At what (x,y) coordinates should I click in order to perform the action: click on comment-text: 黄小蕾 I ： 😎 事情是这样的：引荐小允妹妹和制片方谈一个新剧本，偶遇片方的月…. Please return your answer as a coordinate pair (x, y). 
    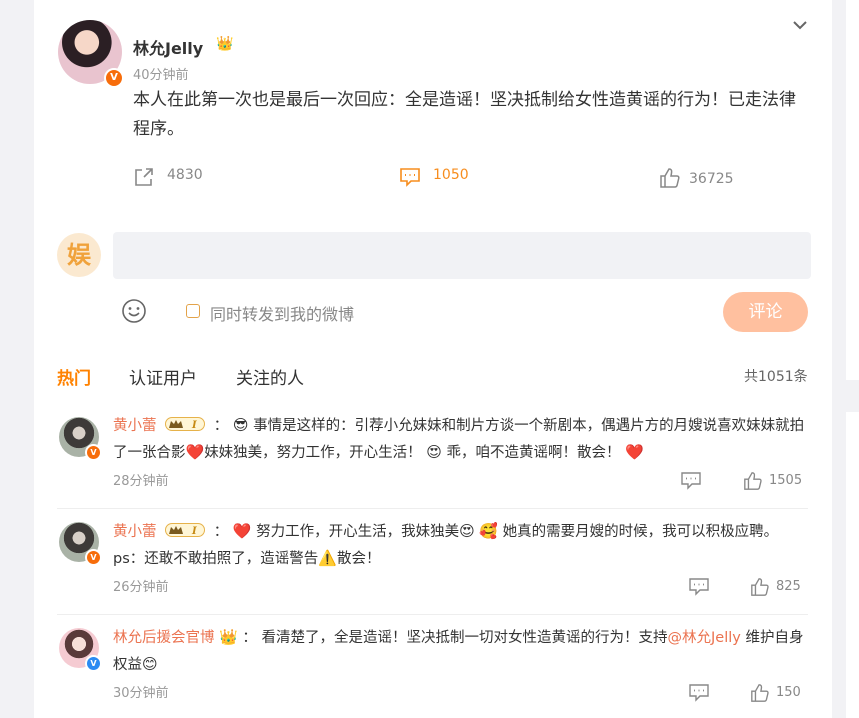
    Looking at the image, I should click on (460, 439).